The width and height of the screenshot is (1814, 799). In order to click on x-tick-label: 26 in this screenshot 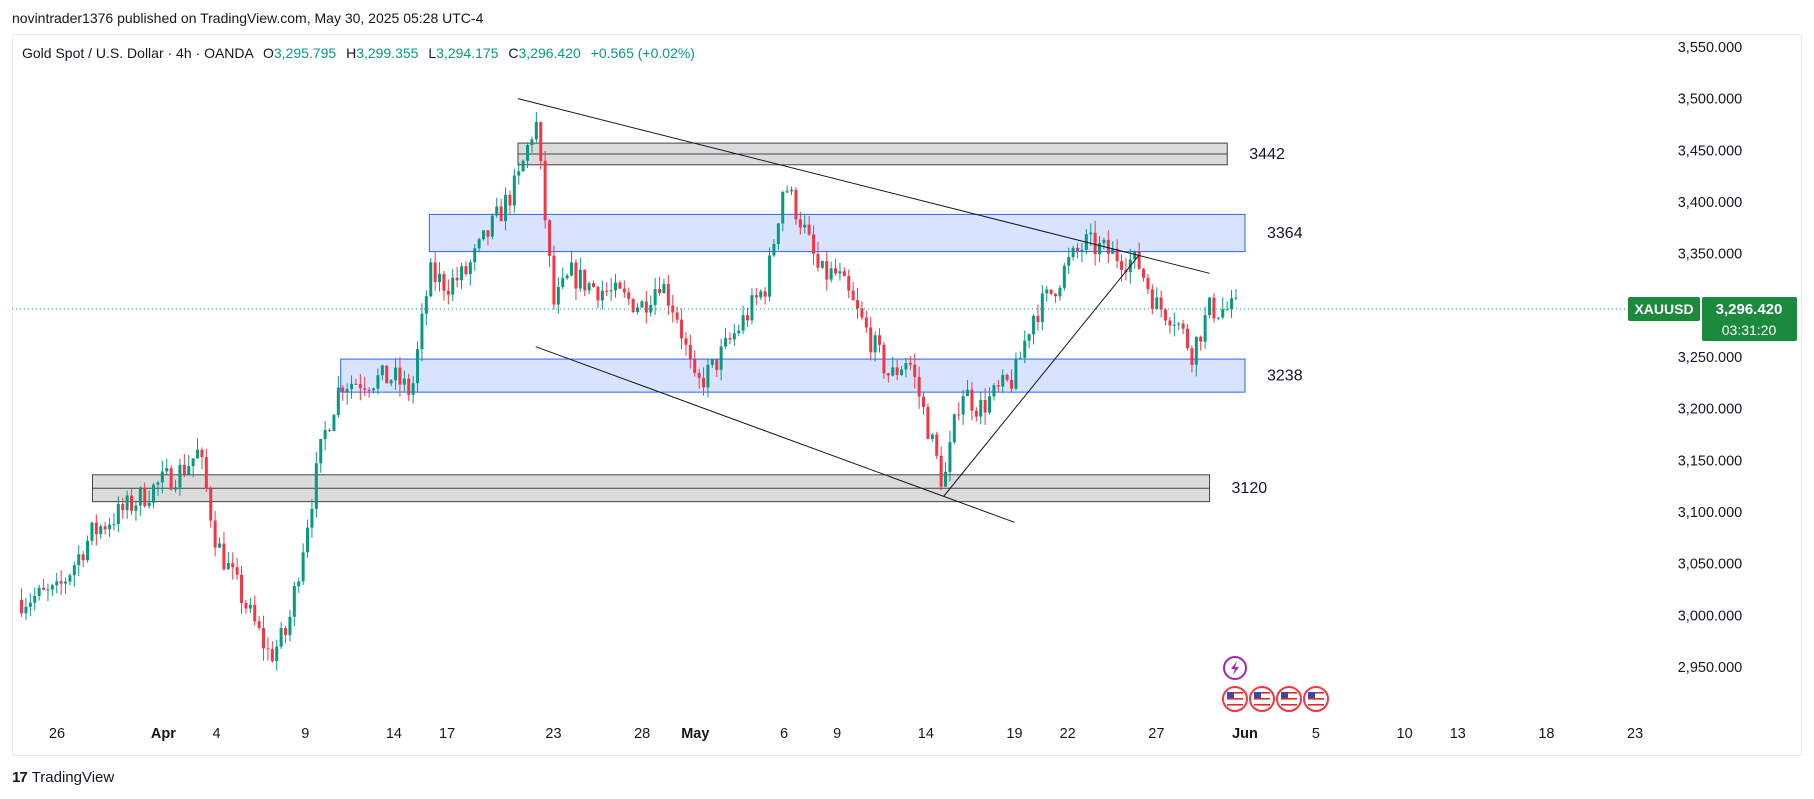, I will do `click(57, 734)`.